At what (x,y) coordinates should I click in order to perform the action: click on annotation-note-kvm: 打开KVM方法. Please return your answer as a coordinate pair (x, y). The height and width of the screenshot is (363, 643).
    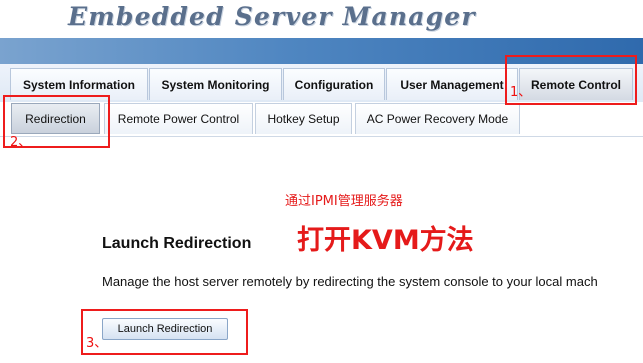
    Looking at the image, I should click on (385, 240).